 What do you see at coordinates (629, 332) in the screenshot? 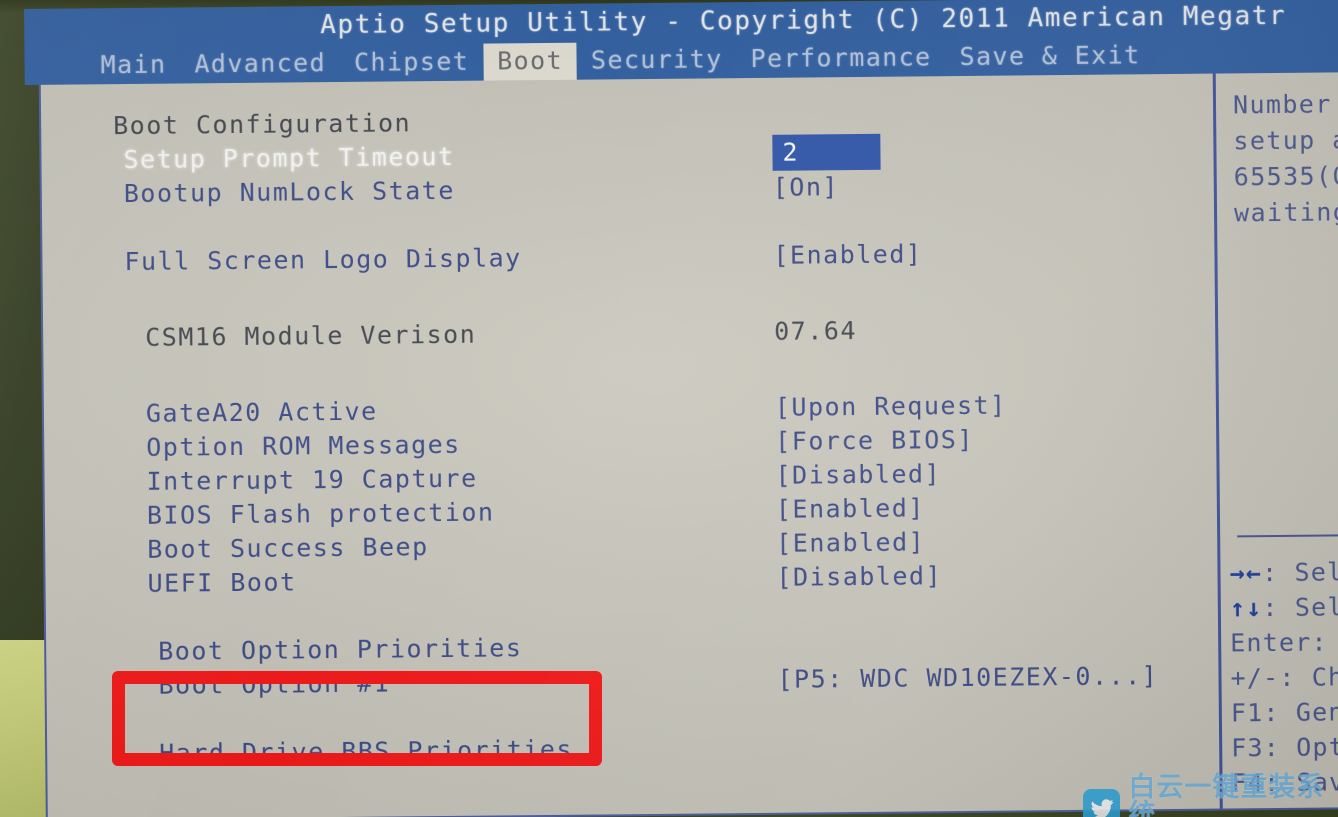
I see `setting-row: CSM16 Module Verison 07.64` at bounding box center [629, 332].